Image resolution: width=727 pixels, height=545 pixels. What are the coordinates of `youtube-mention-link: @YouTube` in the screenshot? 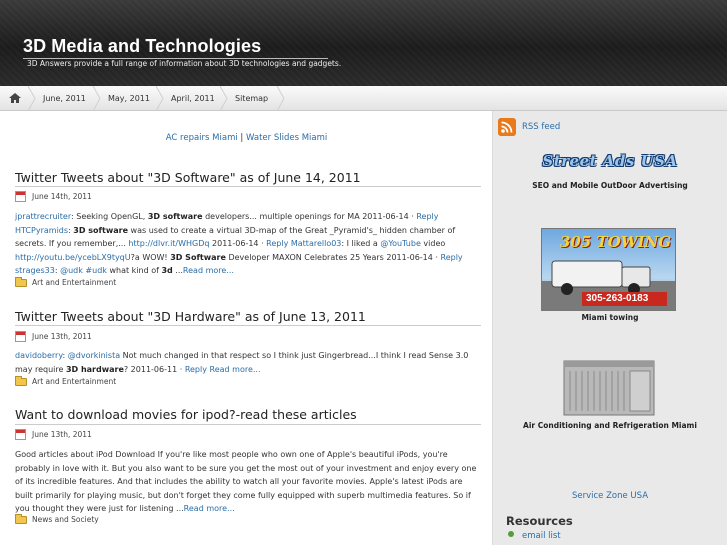 It's located at (400, 243).